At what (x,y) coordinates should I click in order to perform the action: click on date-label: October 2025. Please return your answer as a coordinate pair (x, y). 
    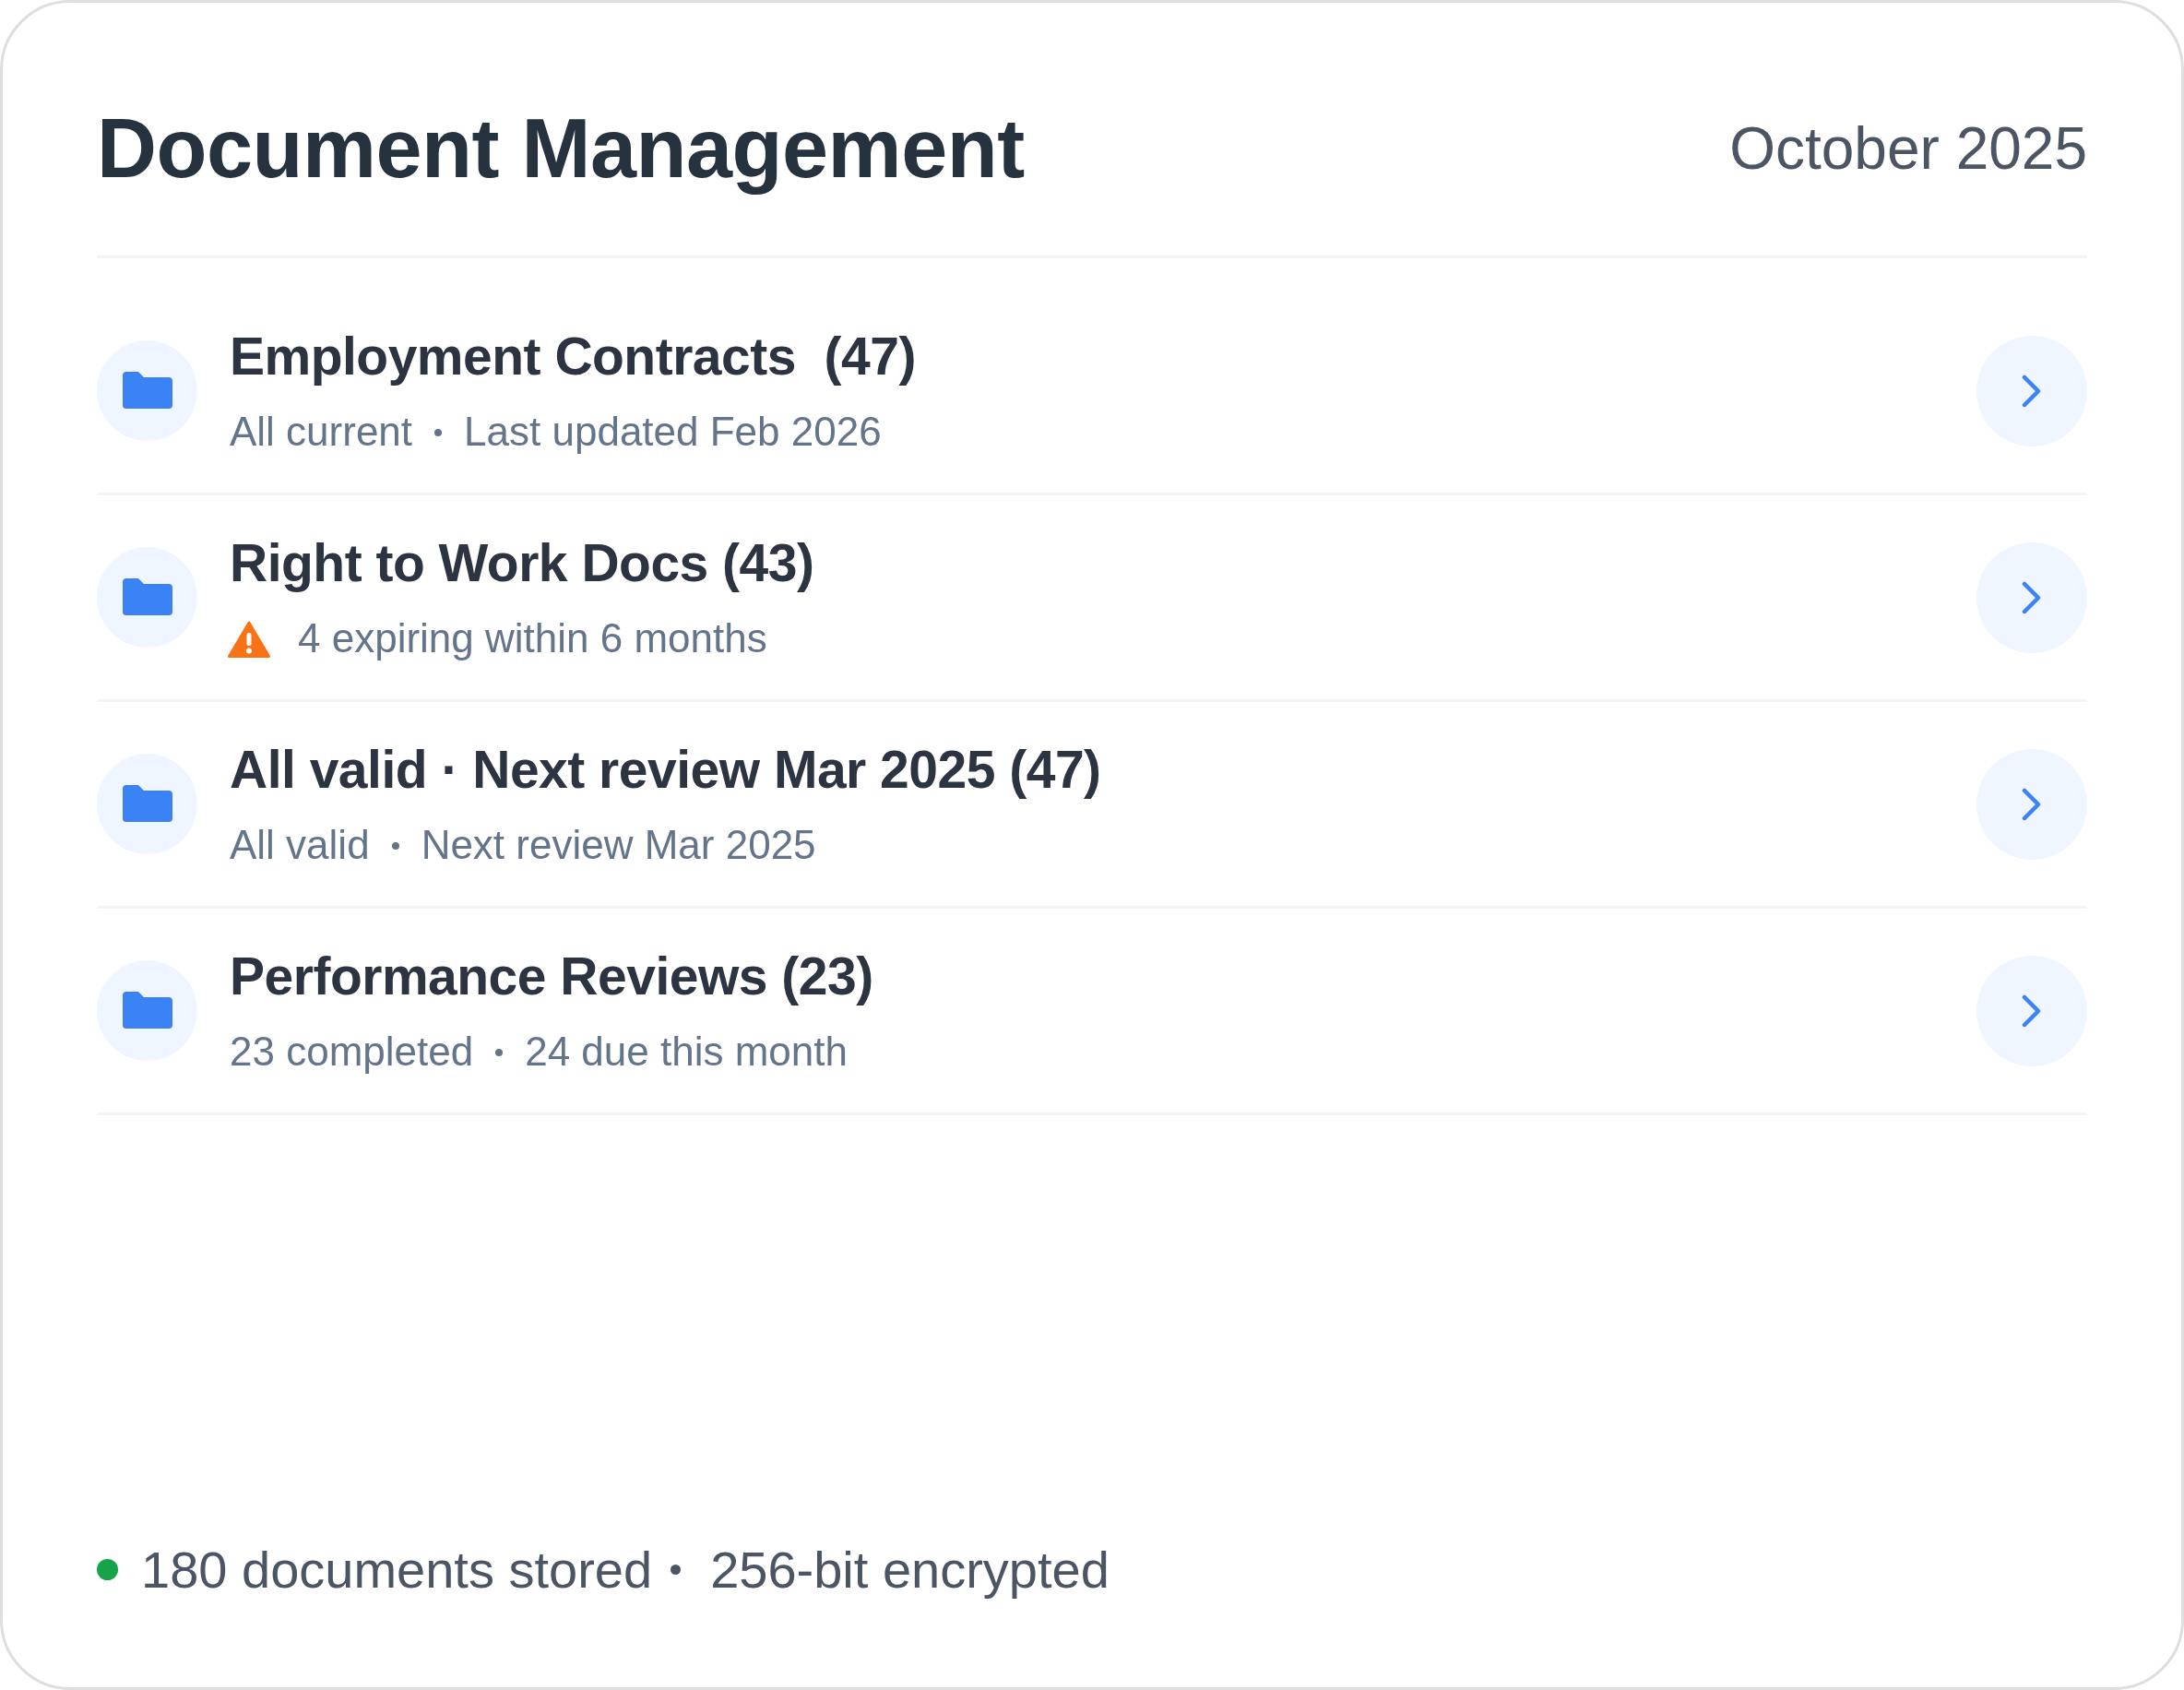
    Looking at the image, I should click on (1908, 148).